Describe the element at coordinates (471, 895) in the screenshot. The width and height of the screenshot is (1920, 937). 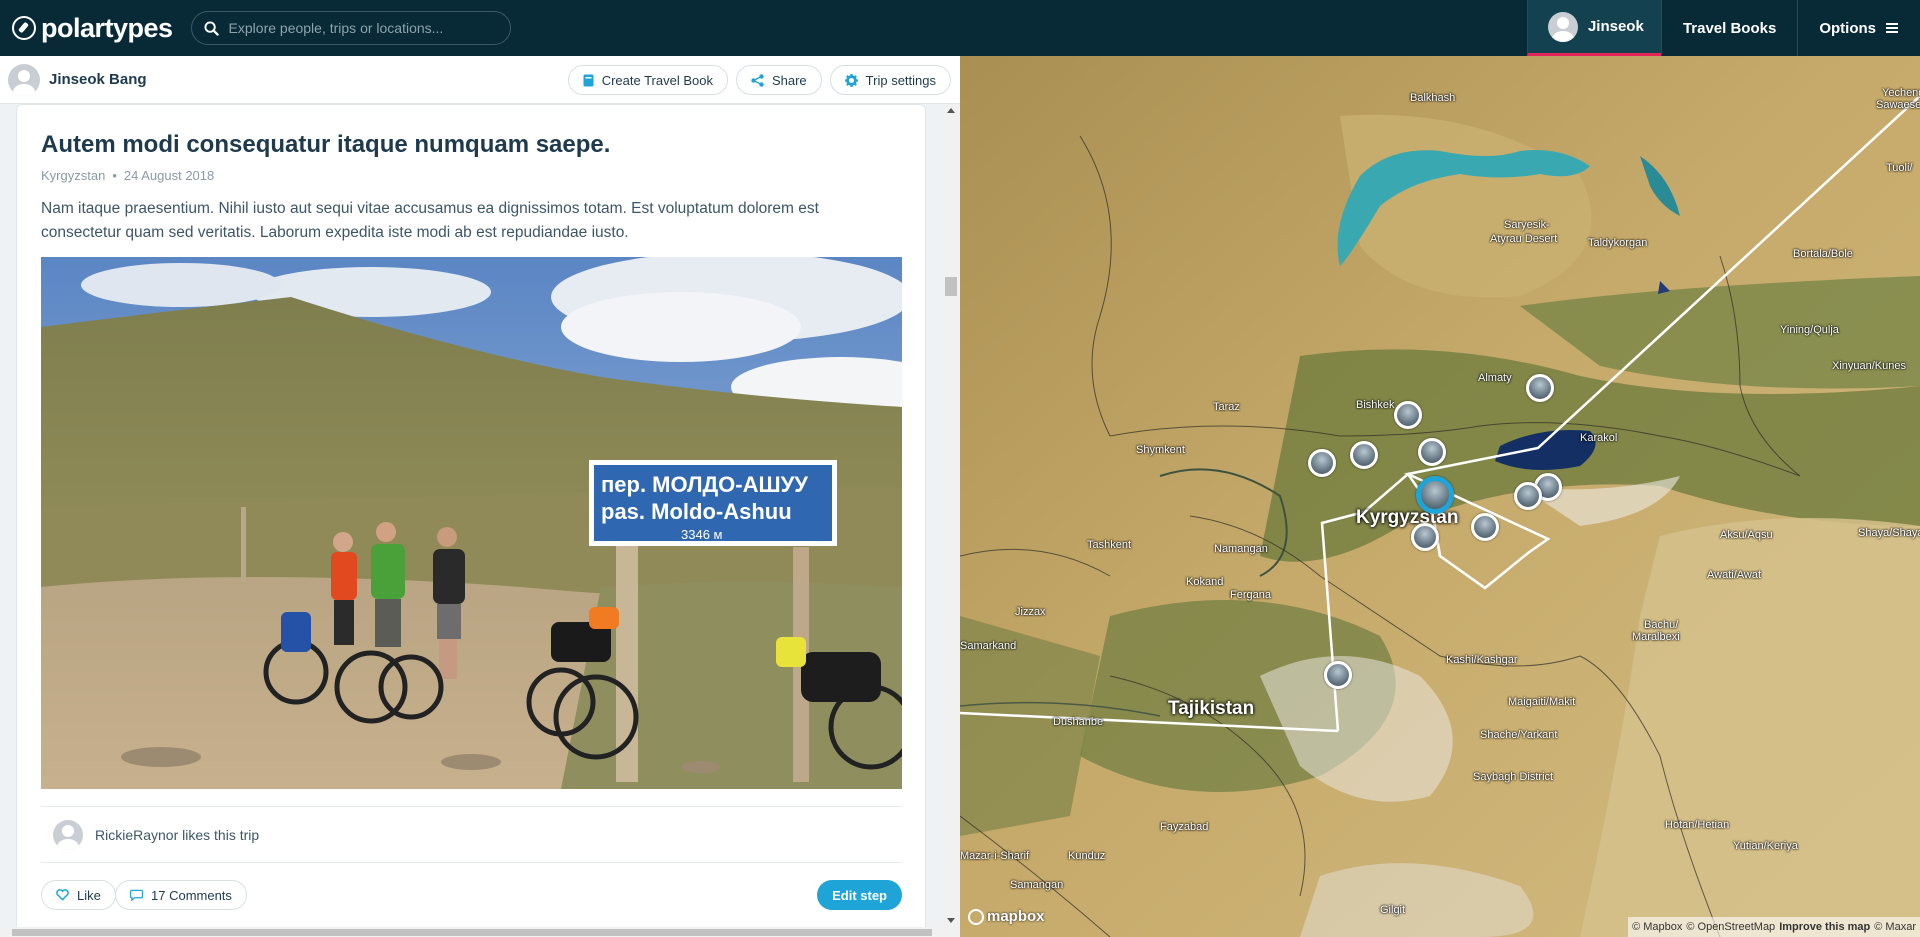
I see `step-actions: Like 17 Comments Edit step` at that location.